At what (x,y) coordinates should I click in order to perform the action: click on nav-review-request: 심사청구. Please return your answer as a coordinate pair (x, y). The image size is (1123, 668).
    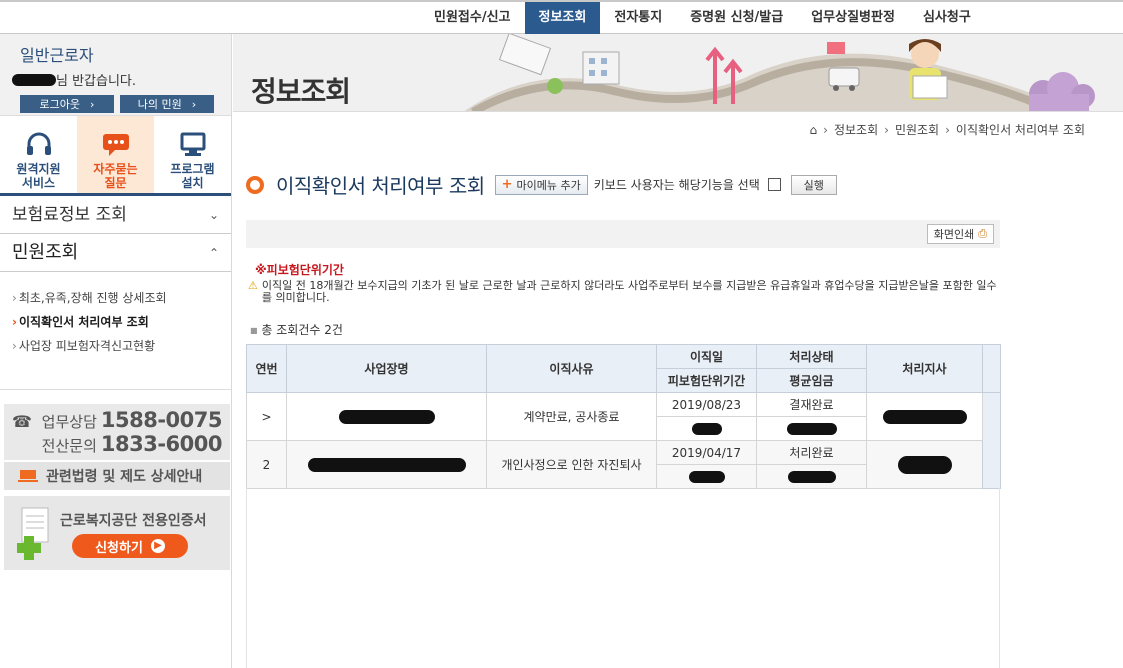
    Looking at the image, I should click on (947, 18).